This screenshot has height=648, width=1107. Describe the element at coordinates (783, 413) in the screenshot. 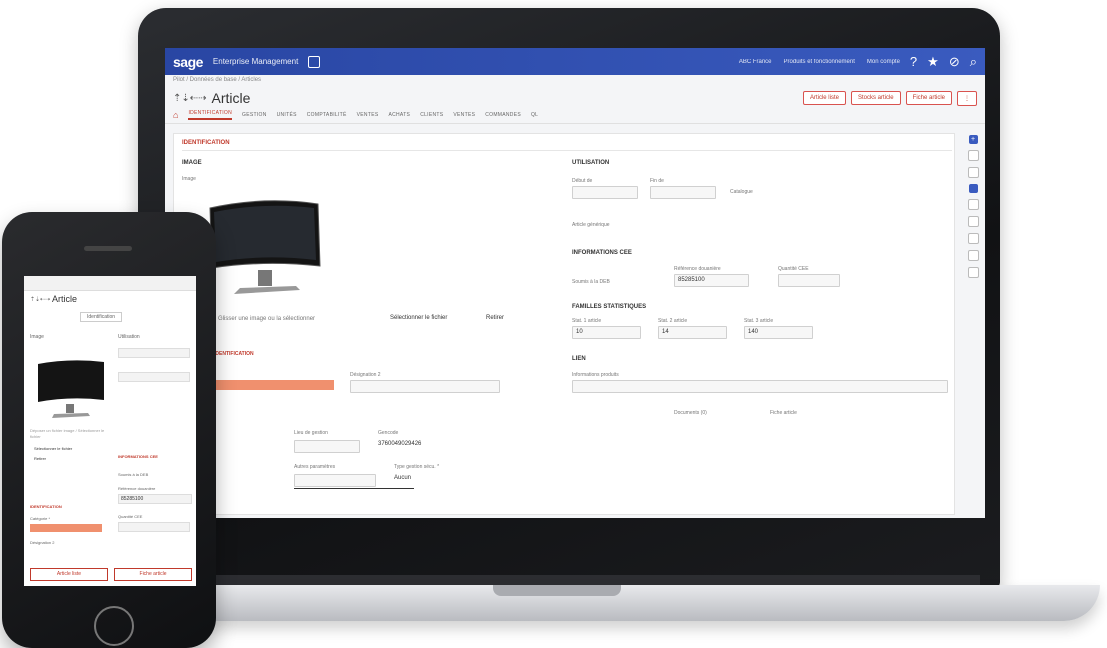

I see `fiche-article-link: Fiche article` at that location.